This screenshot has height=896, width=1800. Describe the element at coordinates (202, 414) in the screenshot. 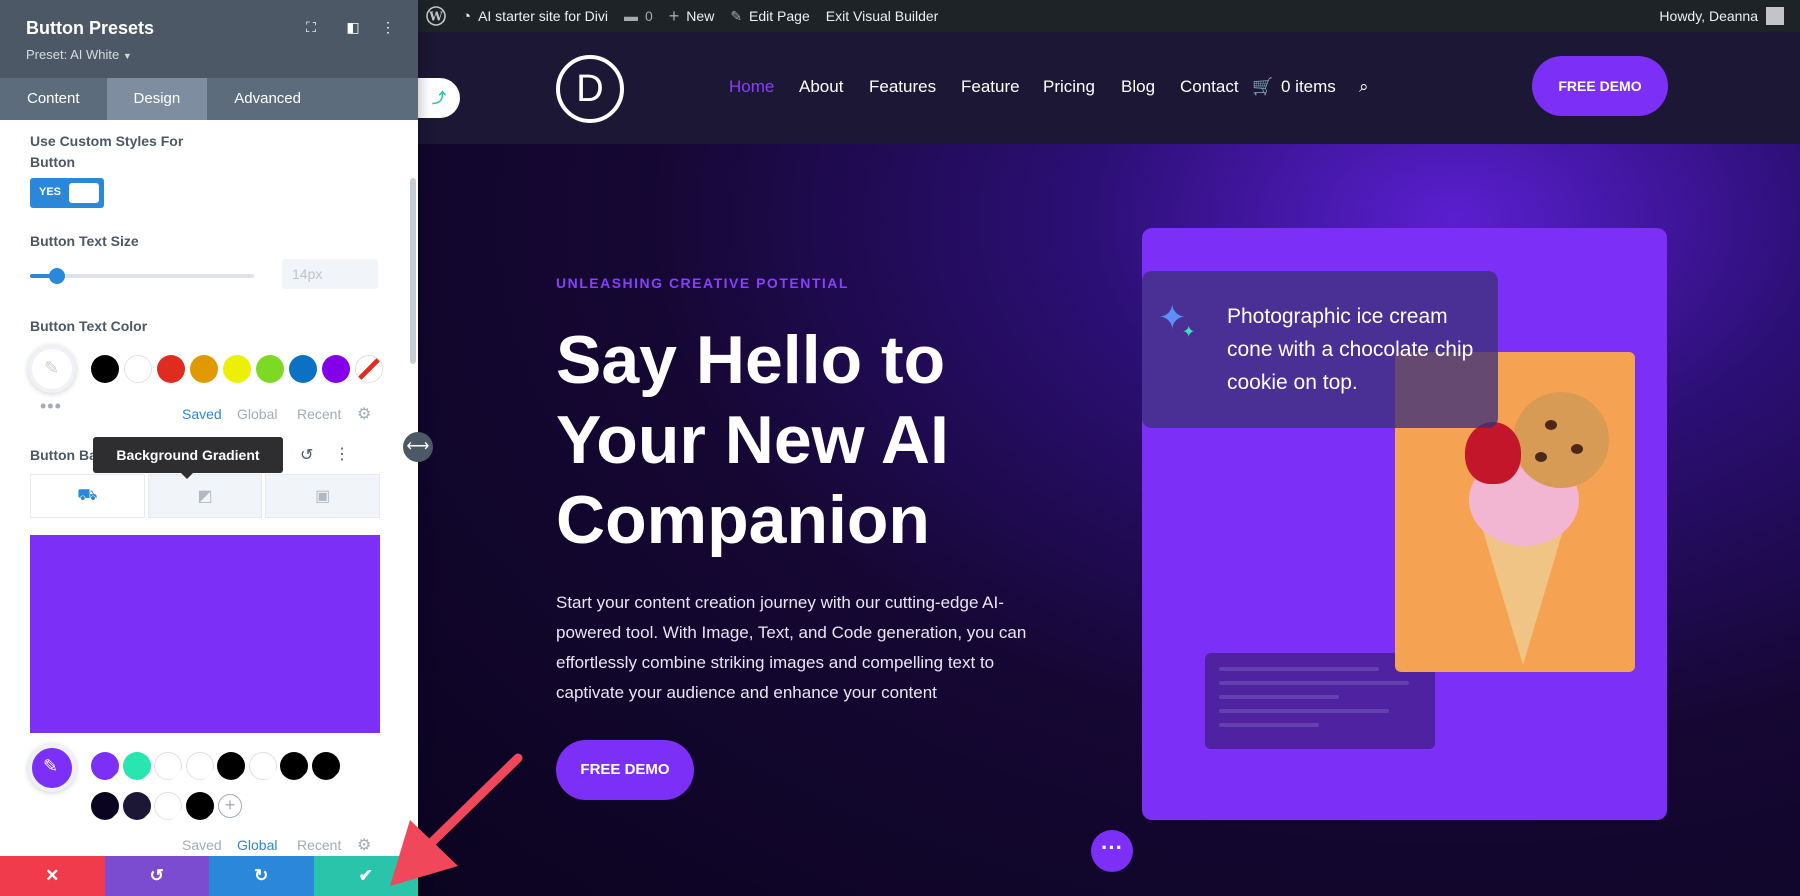

I see `color-tab-saved: Saved` at that location.